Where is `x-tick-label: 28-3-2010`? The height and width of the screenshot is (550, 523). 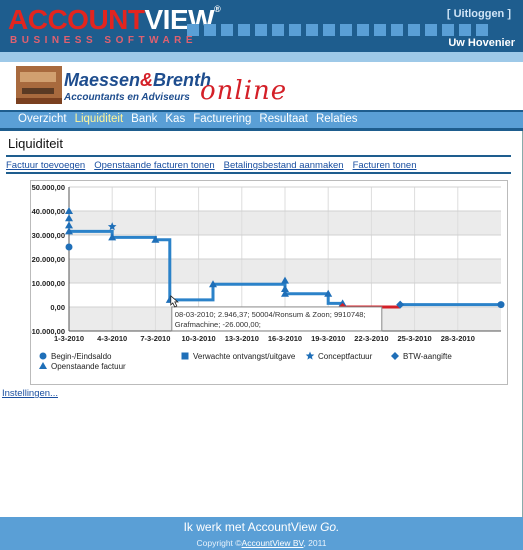
x-tick-label: 28-3-2010 is located at coordinates (458, 338).